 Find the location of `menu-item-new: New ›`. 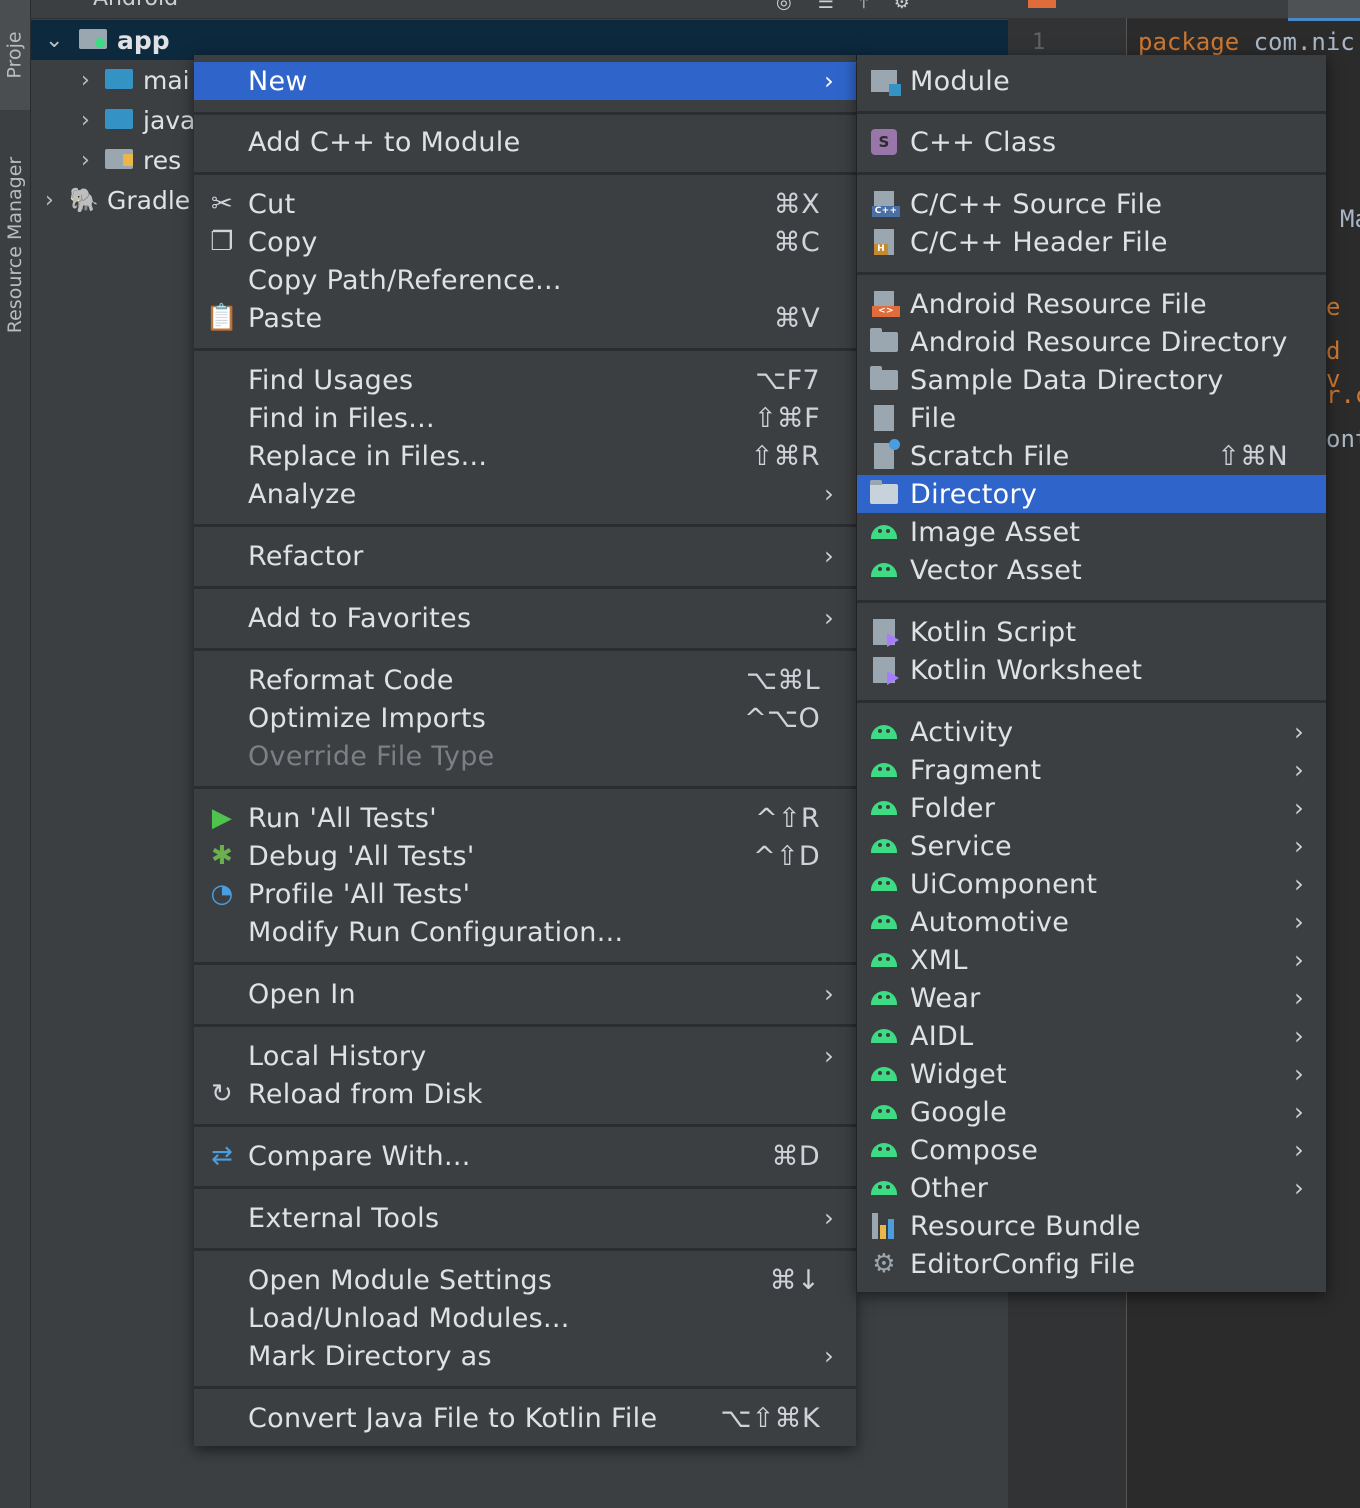

menu-item-new: New › is located at coordinates (525, 81).